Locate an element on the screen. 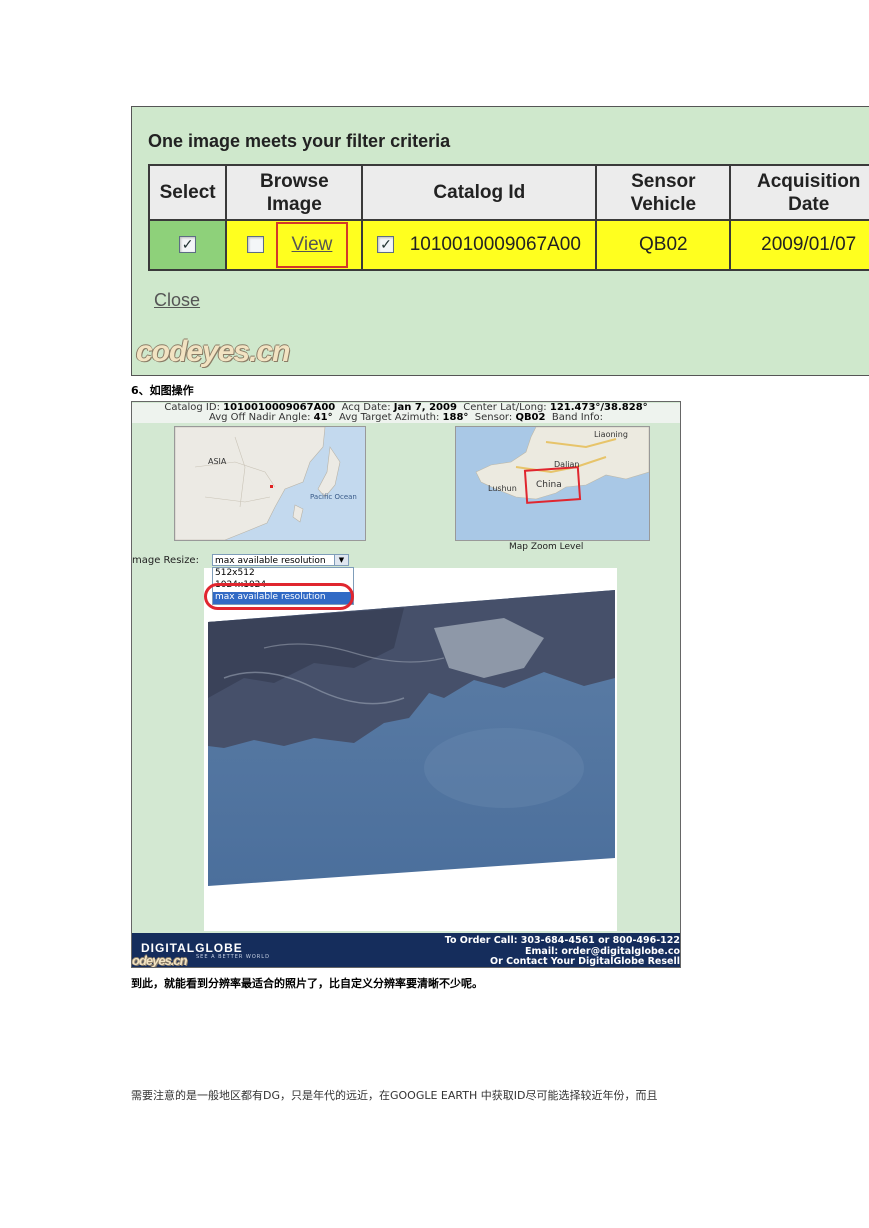 Image resolution: width=869 pixels, height=1228 pixels. result-heading: One image meets your filter criteria is located at coordinates (299, 141).